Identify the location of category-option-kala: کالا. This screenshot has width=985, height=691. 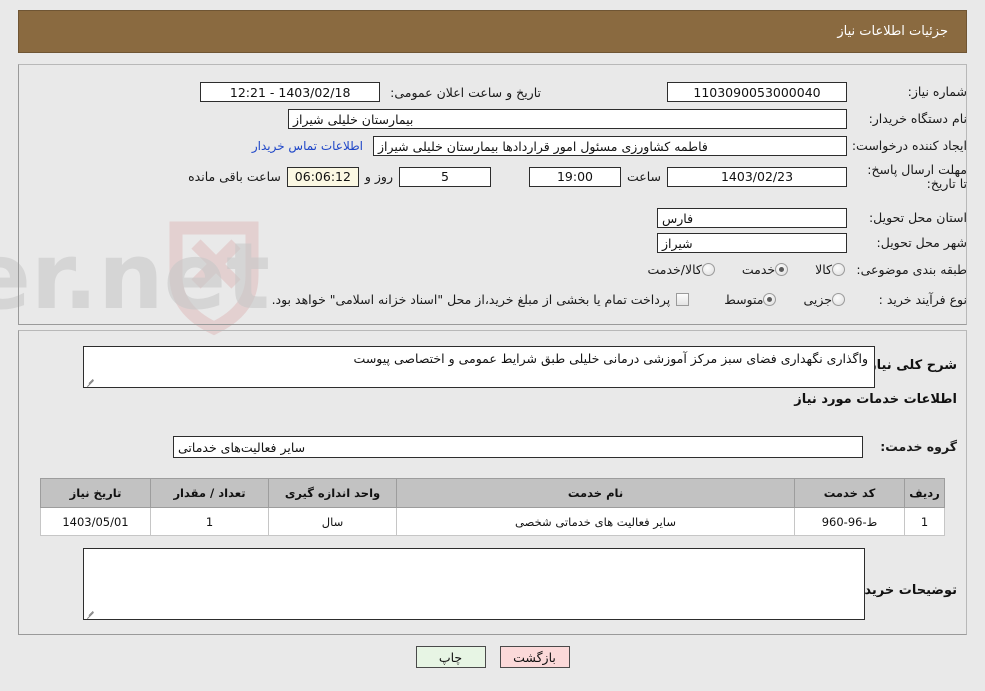
(827, 269).